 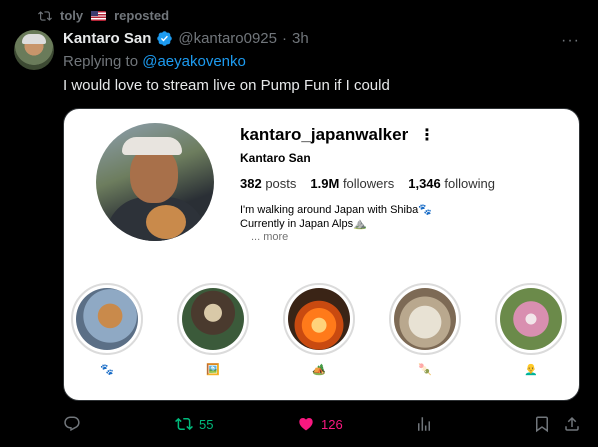 What do you see at coordinates (324, 134) in the screenshot?
I see `ig-username: kantaro_japanwalker` at bounding box center [324, 134].